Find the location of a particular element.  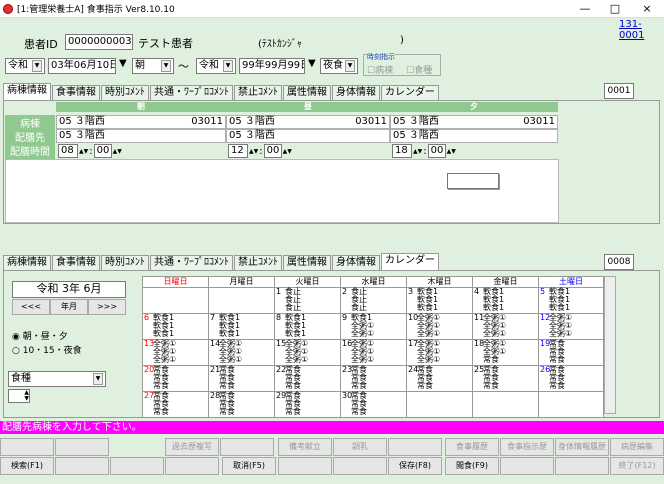

tab-forbidden-comment-bottom: 禁止ｺﾒﾝﾄ is located at coordinates (258, 262).